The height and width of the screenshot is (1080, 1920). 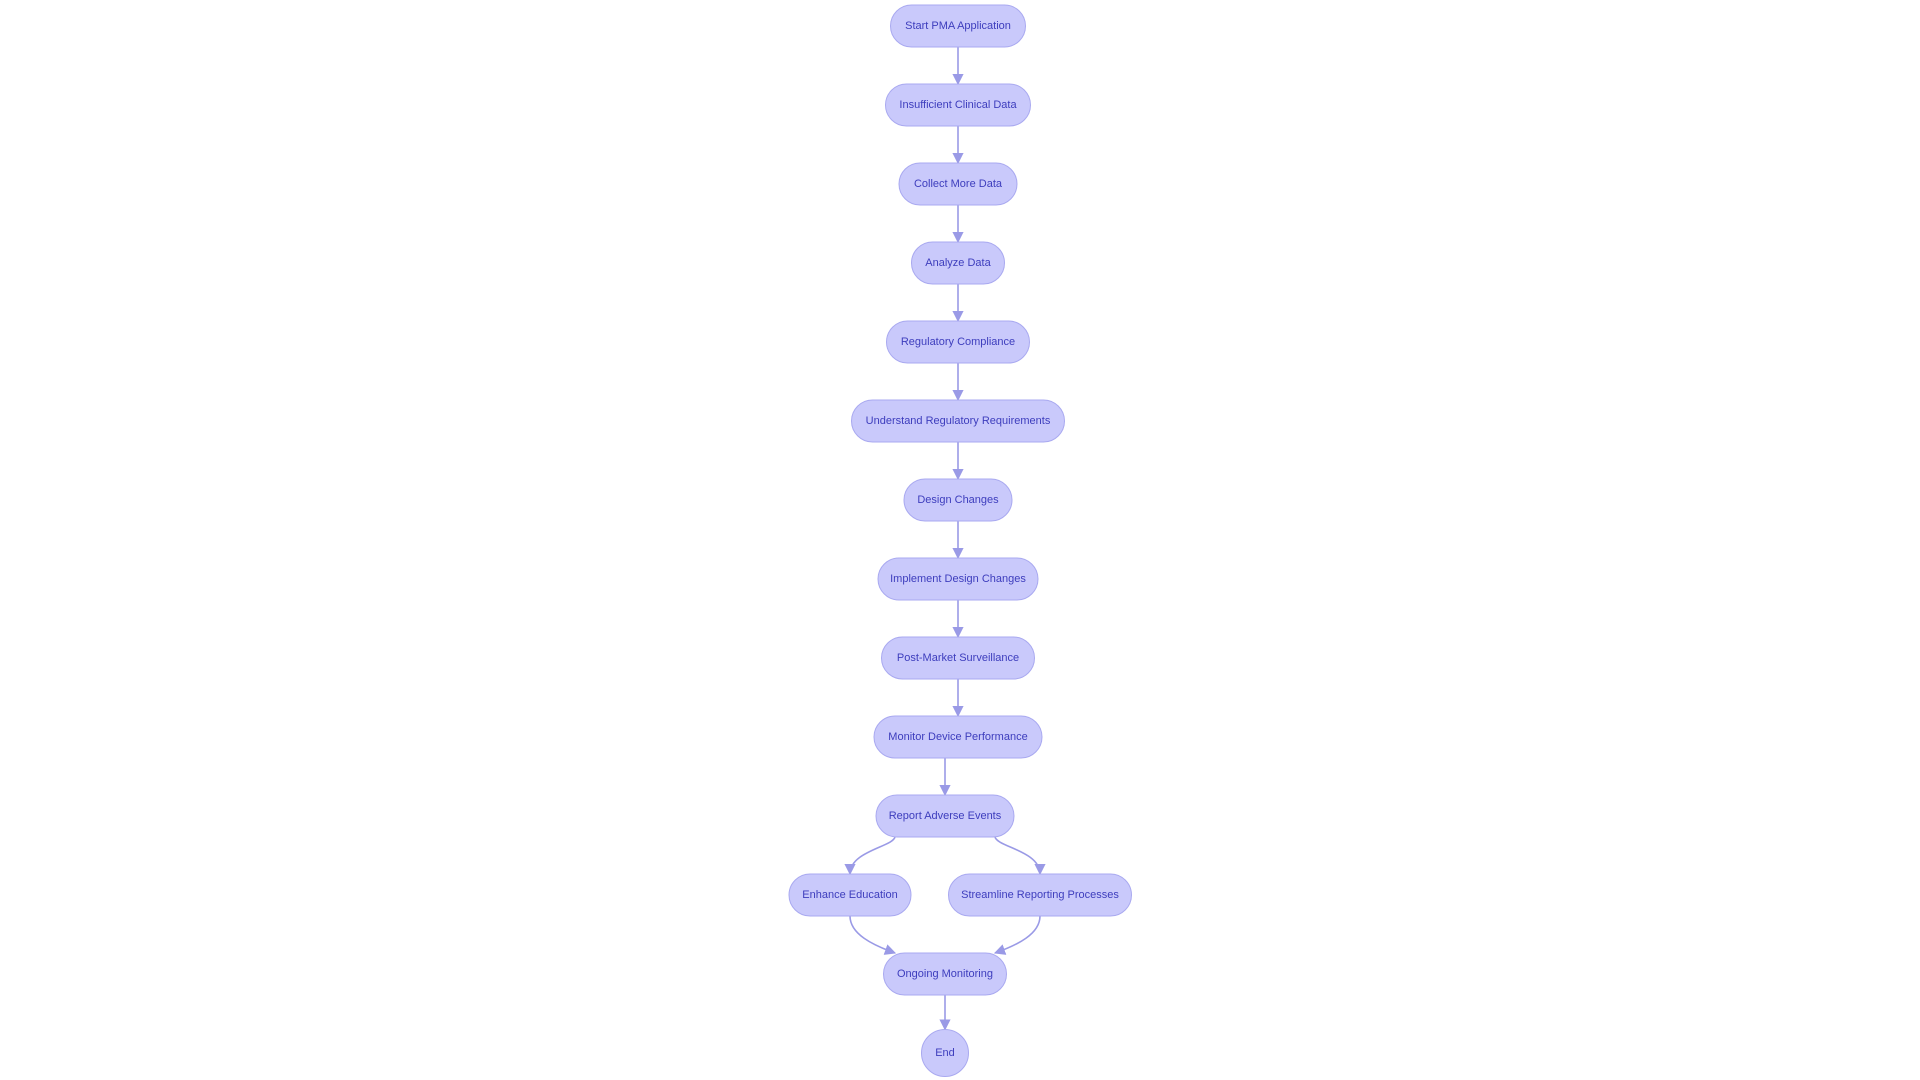 I want to click on node-label: Understand Regulatory Requirements, so click(x=958, y=421).